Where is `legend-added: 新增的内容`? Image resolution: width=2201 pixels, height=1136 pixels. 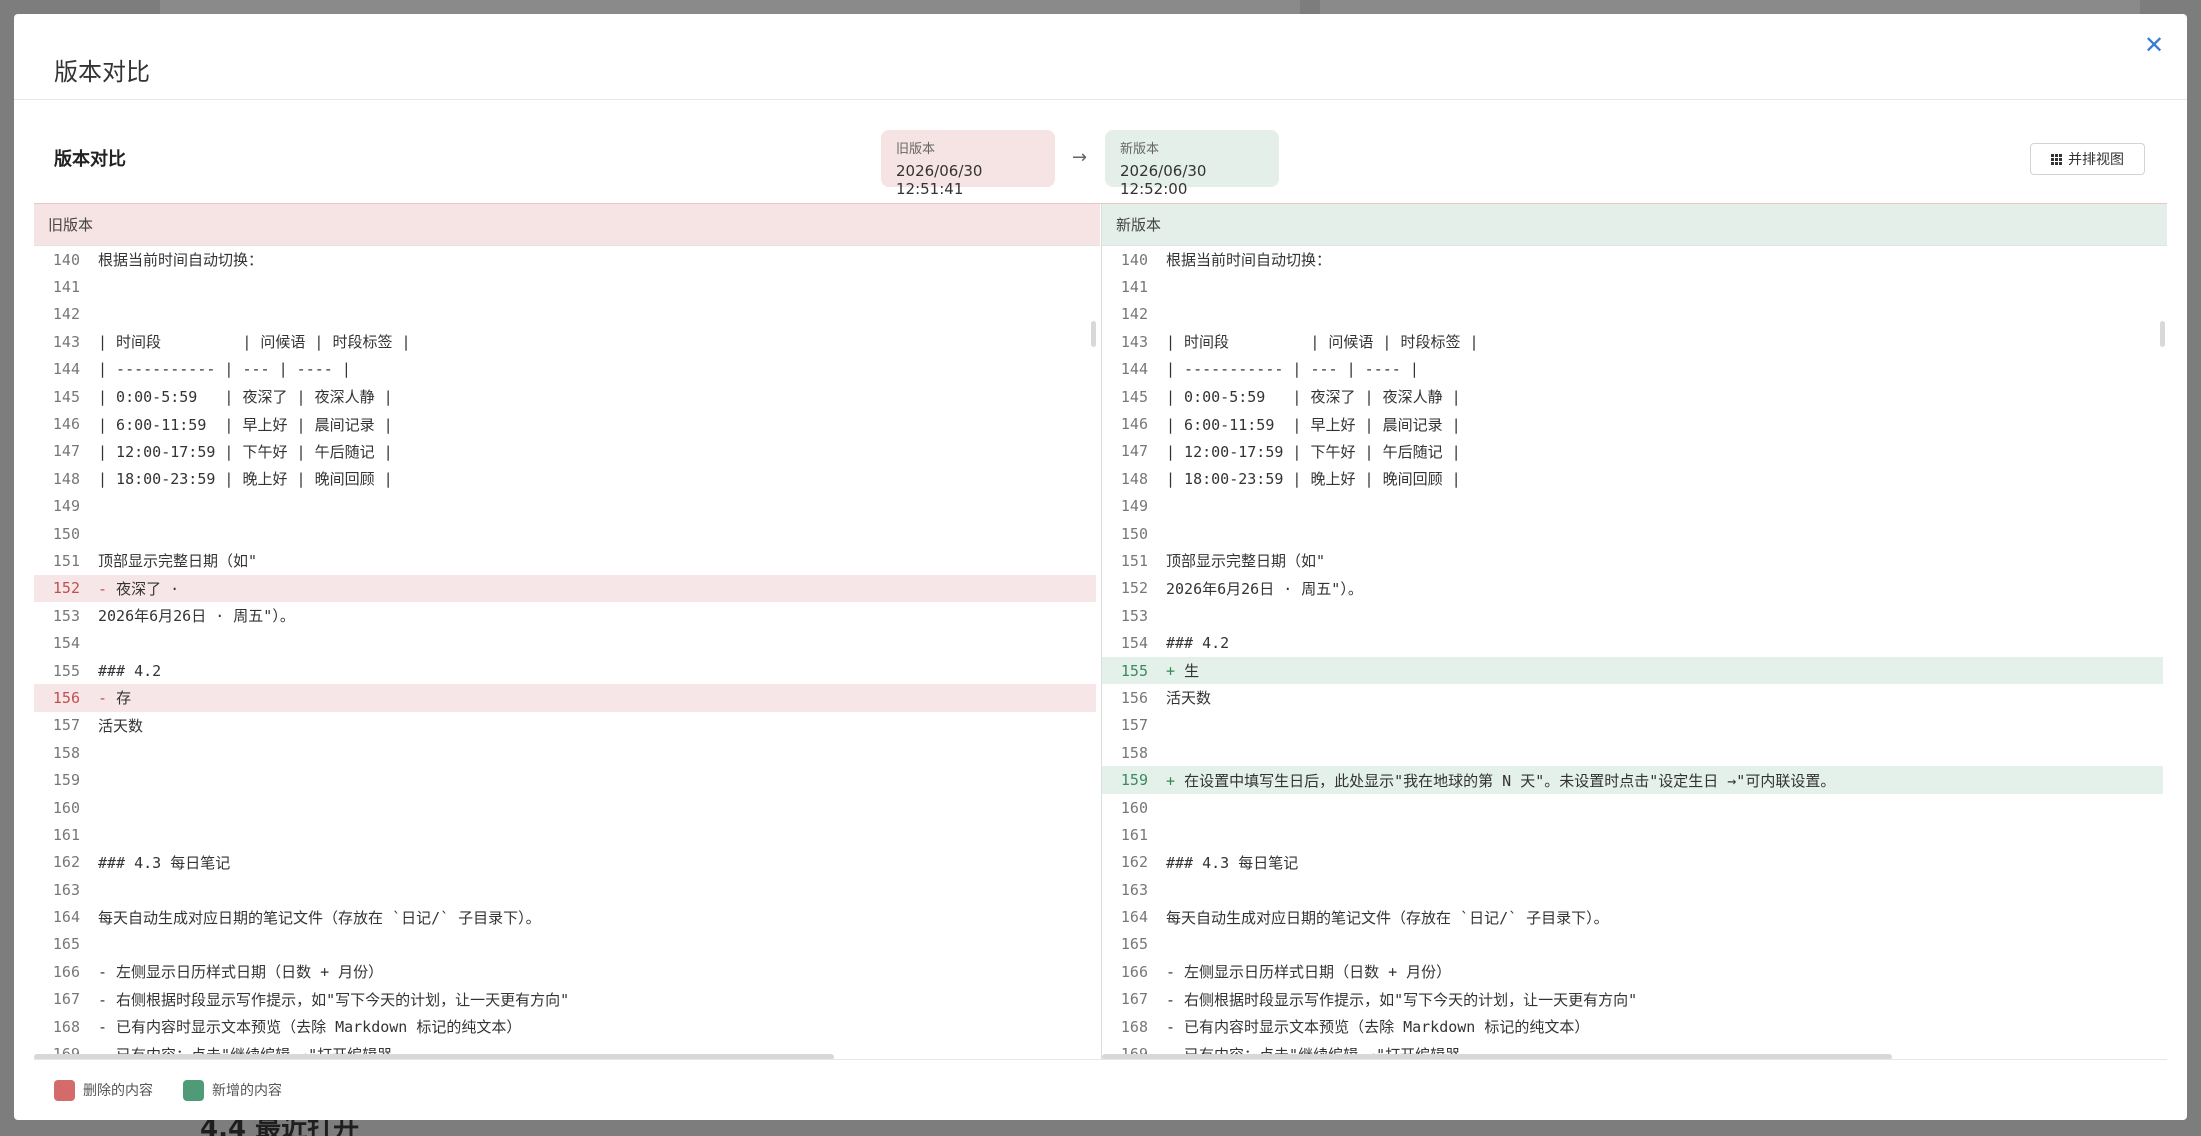 legend-added: 新增的内容 is located at coordinates (232, 1090).